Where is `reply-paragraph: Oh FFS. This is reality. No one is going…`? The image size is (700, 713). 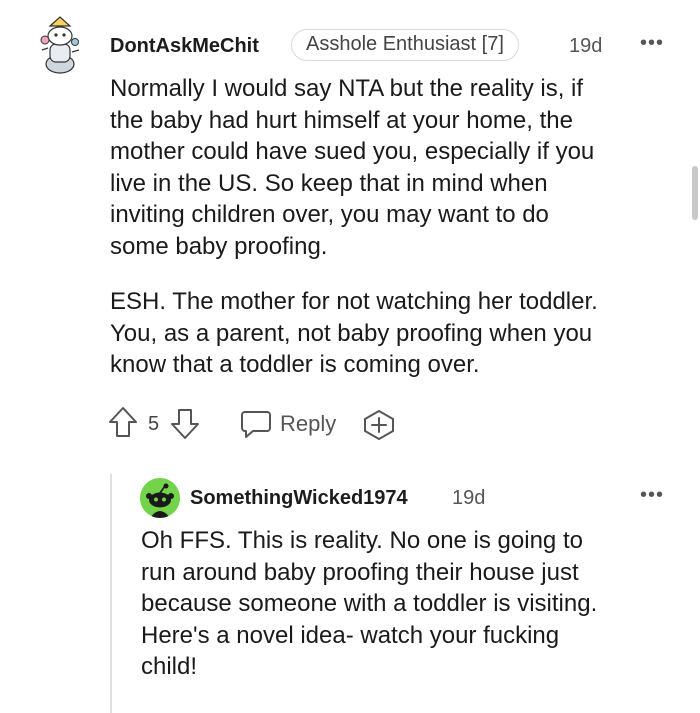
reply-paragraph: Oh FFS. This is reality. No one is going… is located at coordinates (369, 603).